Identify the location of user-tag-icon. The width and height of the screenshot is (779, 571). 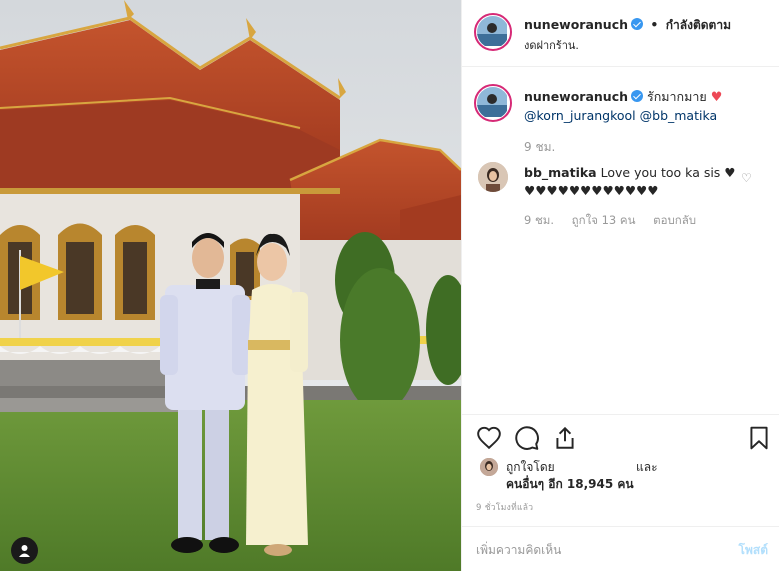
(24, 551).